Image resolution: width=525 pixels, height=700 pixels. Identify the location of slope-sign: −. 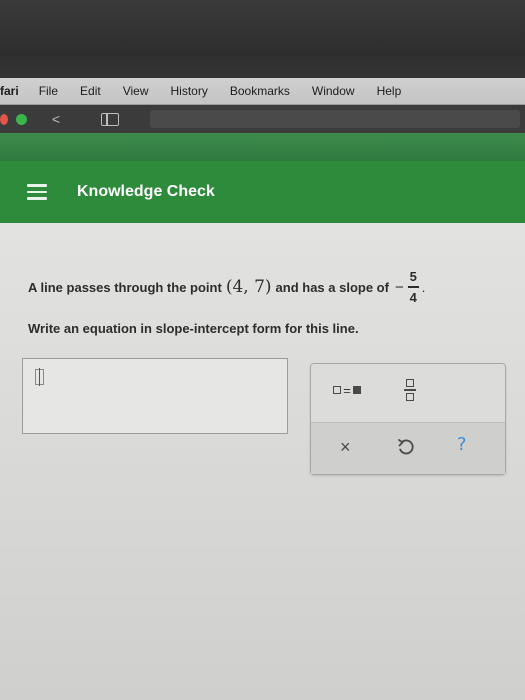
(399, 287).